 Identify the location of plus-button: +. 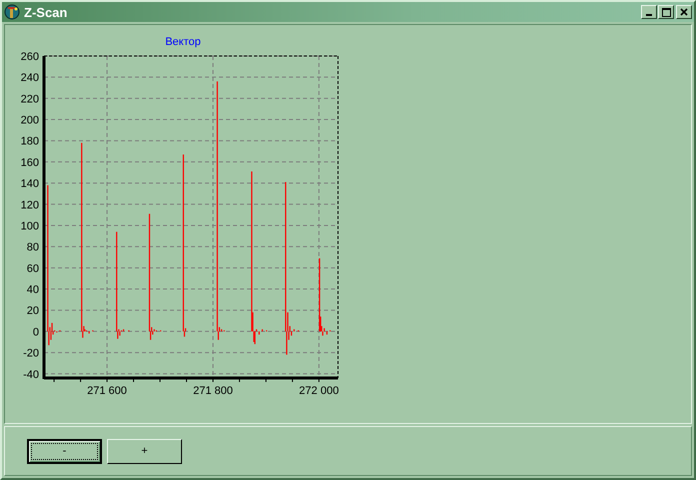
(144, 451).